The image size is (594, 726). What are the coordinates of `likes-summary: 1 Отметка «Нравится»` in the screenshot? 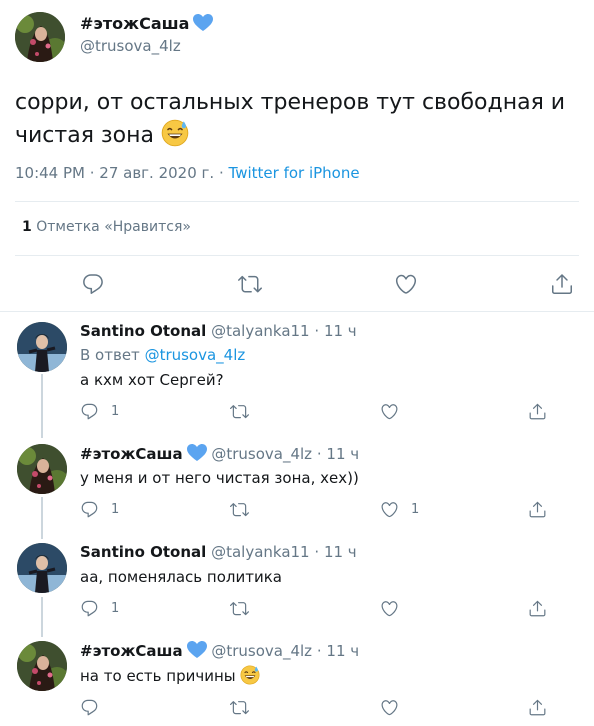 It's located at (106, 227).